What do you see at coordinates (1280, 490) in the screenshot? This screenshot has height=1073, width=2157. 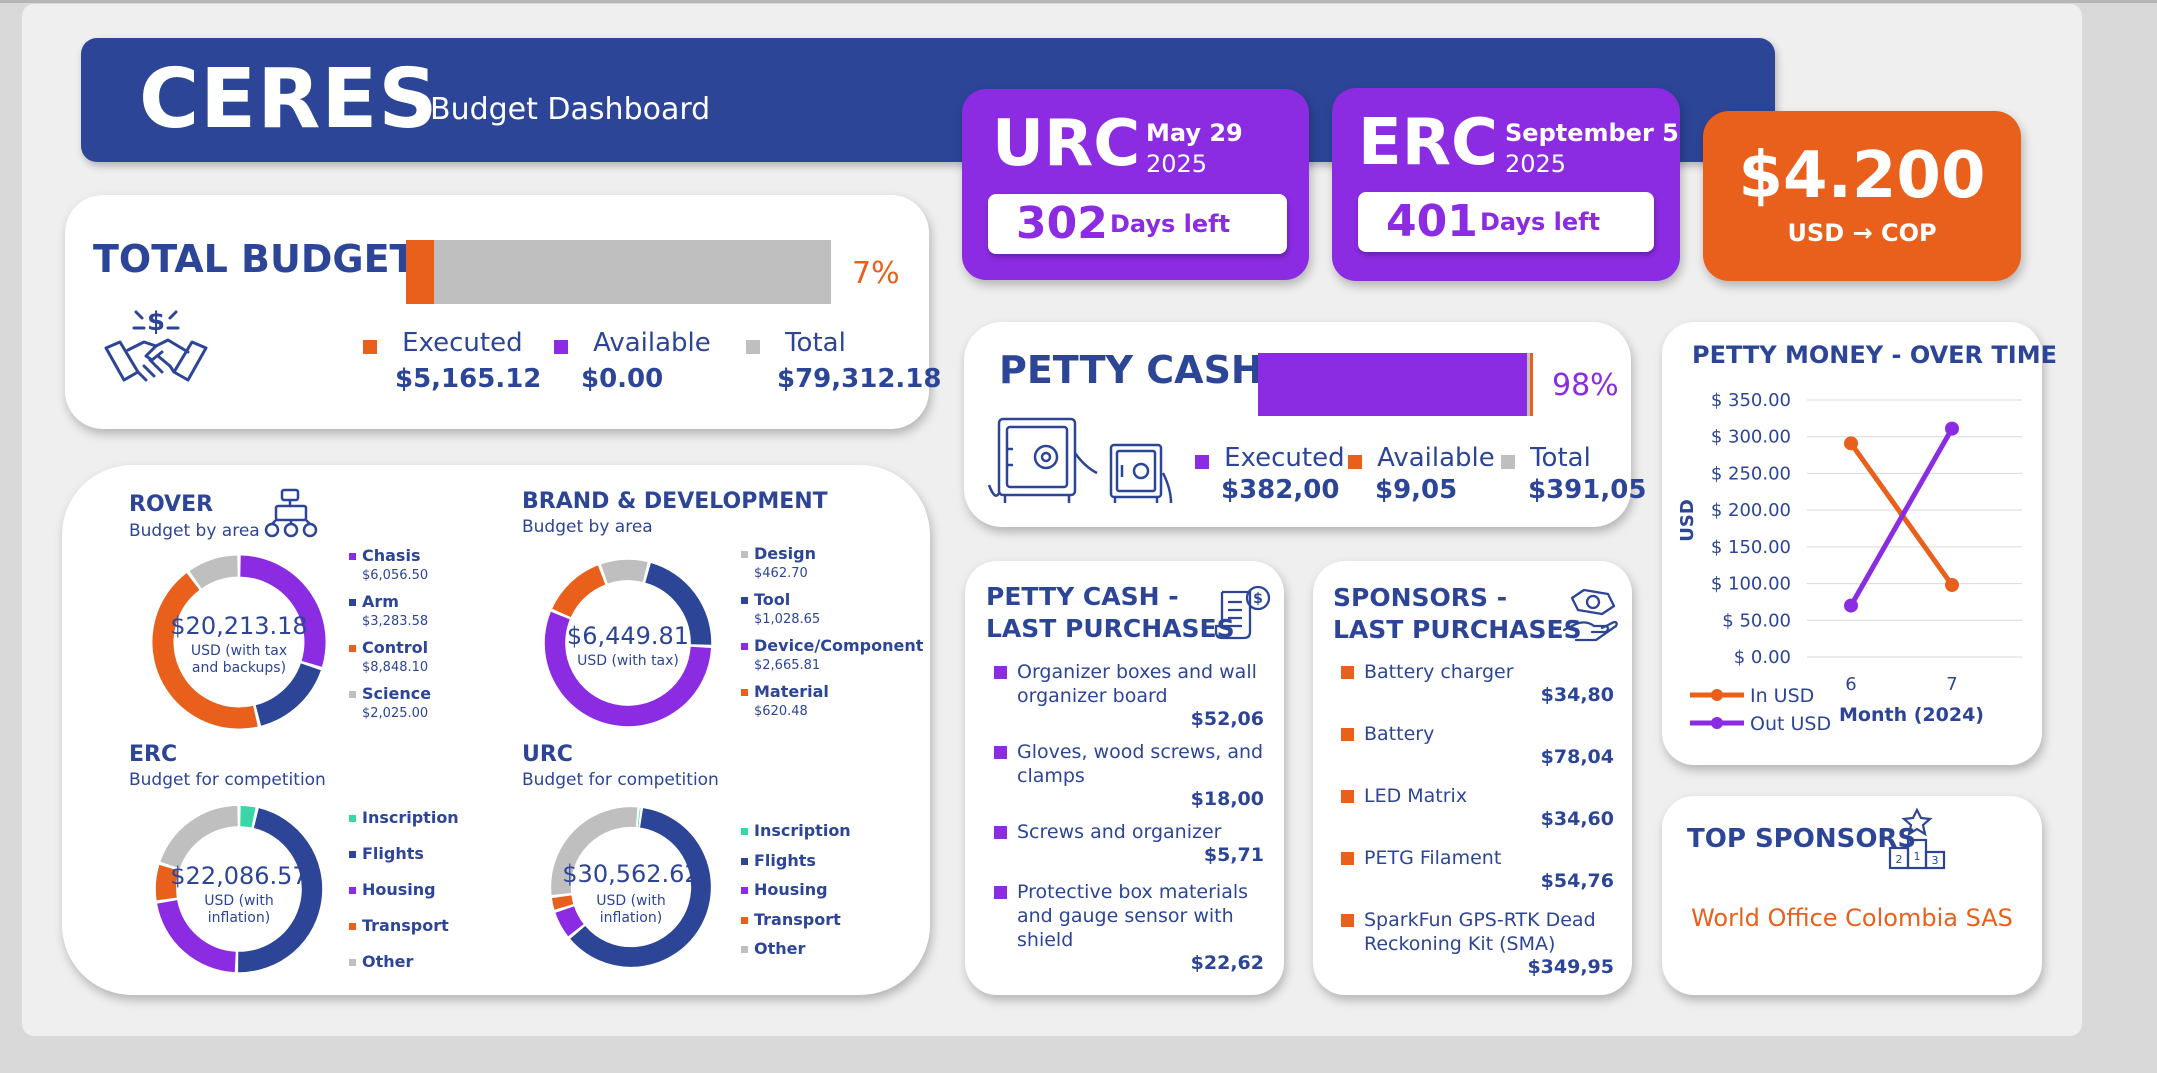 I see `petty-executed-value: $382,00` at bounding box center [1280, 490].